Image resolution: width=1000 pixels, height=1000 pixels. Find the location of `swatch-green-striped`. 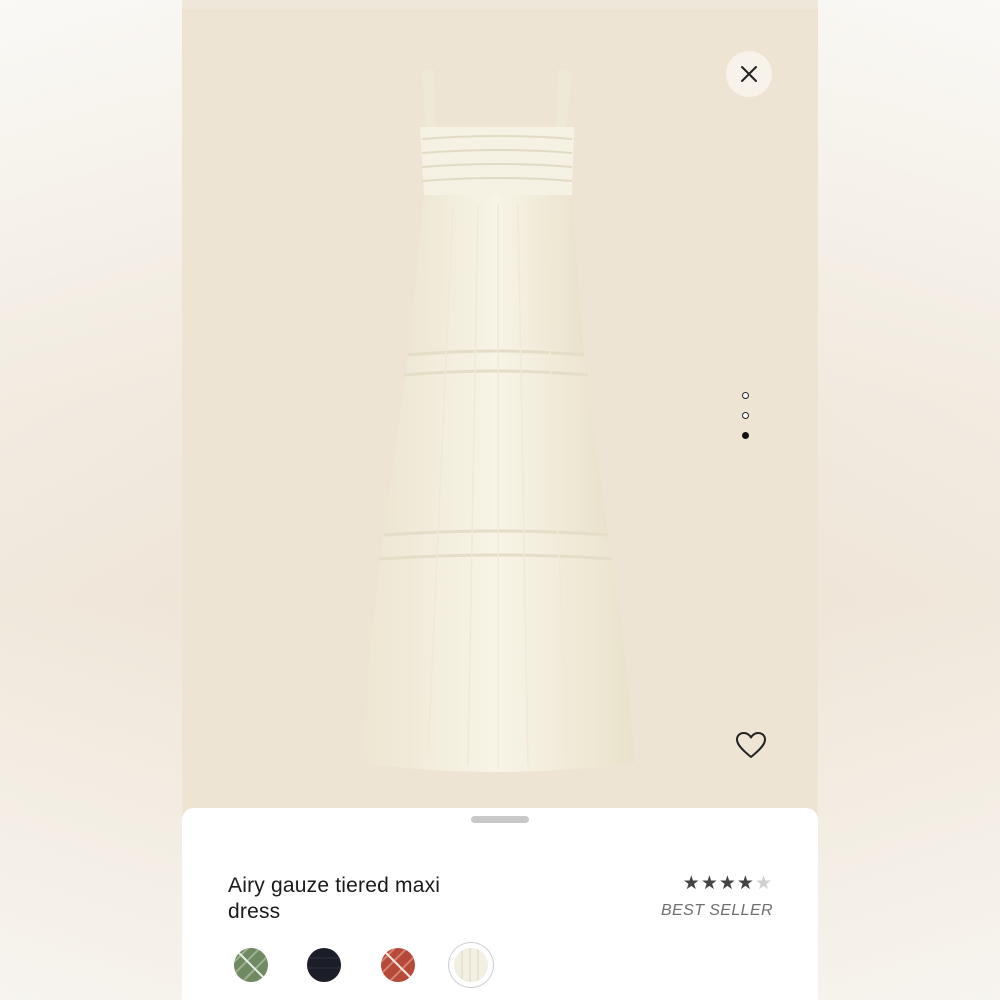

swatch-green-striped is located at coordinates (251, 965).